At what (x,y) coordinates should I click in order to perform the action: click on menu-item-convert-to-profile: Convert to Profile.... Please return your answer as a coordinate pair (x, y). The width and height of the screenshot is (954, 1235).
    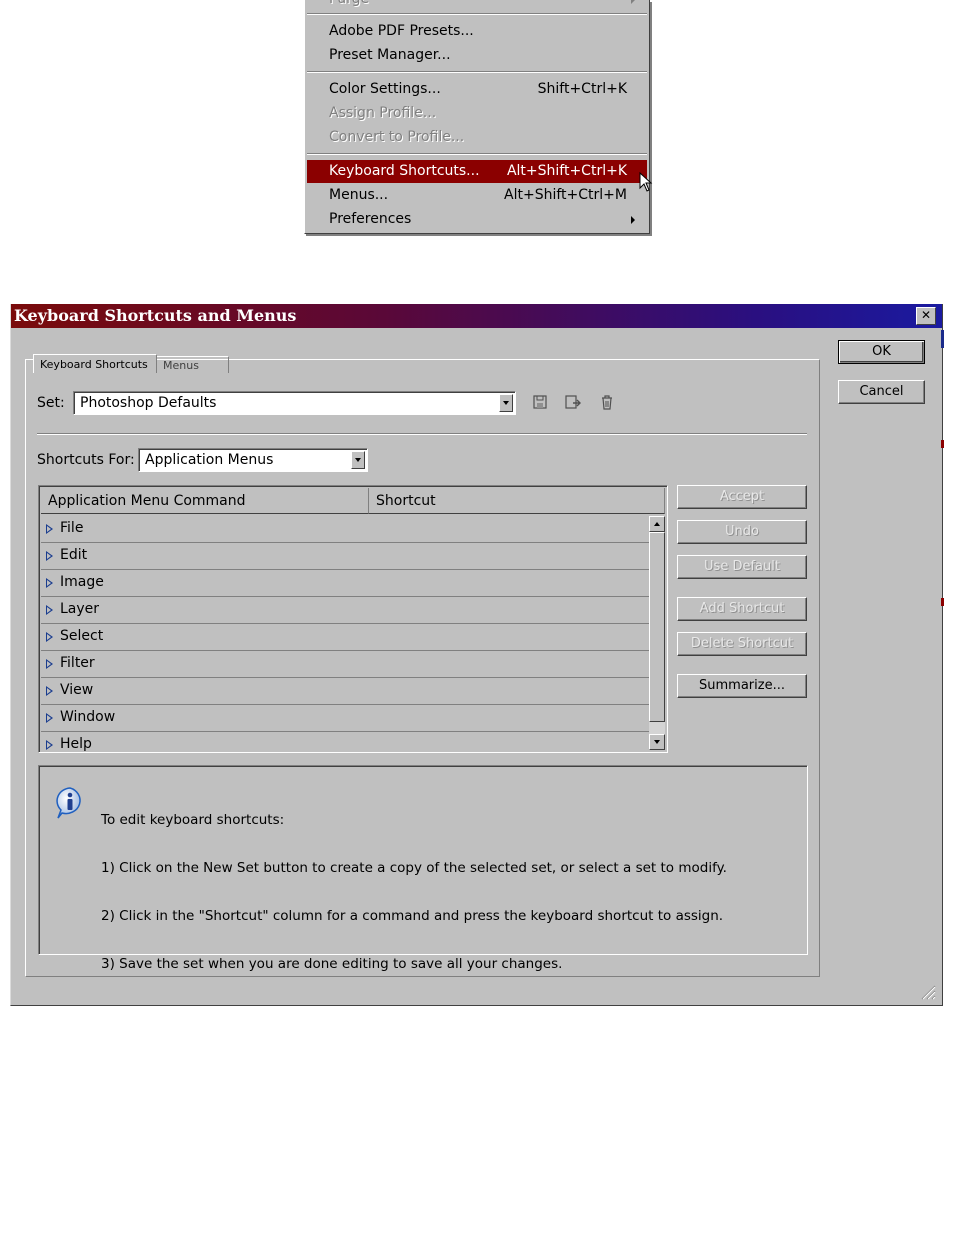
    Looking at the image, I should click on (477, 137).